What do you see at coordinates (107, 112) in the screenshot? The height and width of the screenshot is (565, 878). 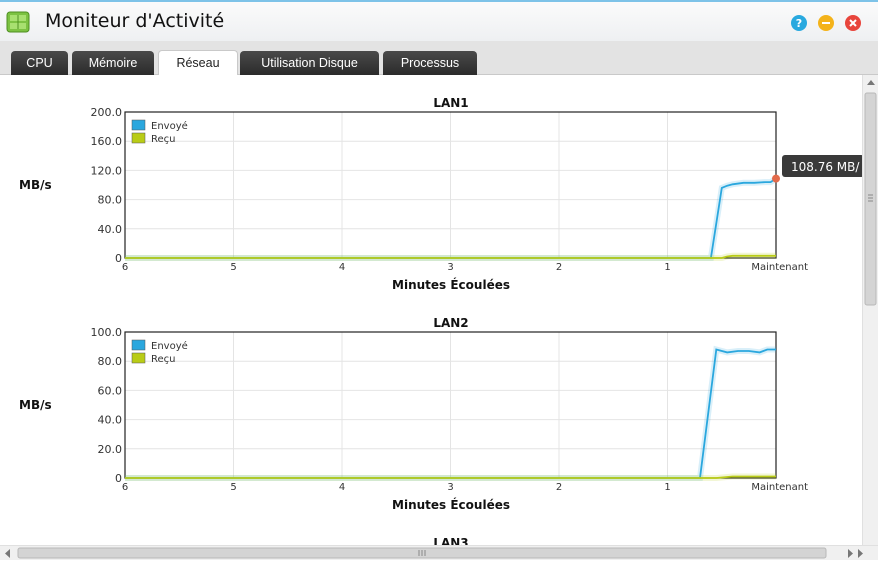 I see `y-tick-label: 200.0` at bounding box center [107, 112].